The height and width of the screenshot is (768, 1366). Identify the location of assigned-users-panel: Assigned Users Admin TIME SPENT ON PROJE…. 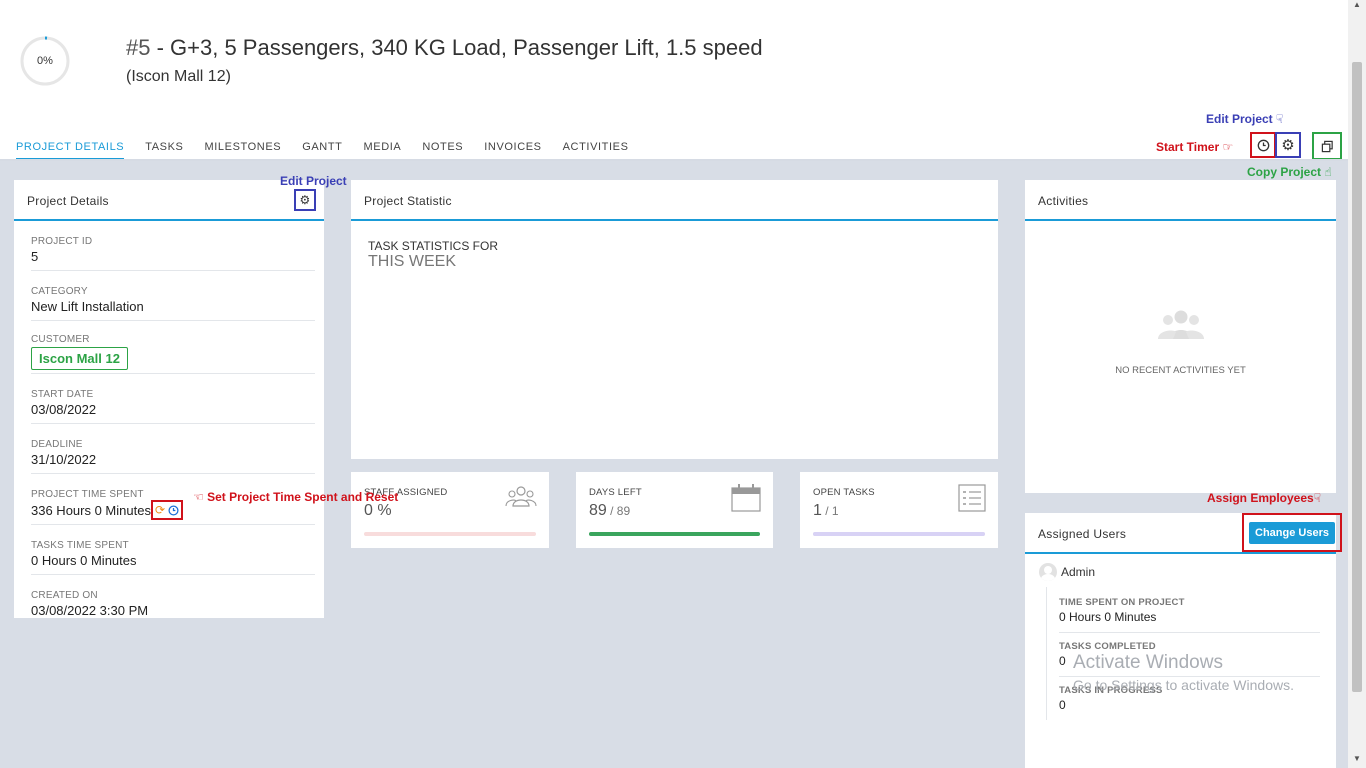
(1180, 640).